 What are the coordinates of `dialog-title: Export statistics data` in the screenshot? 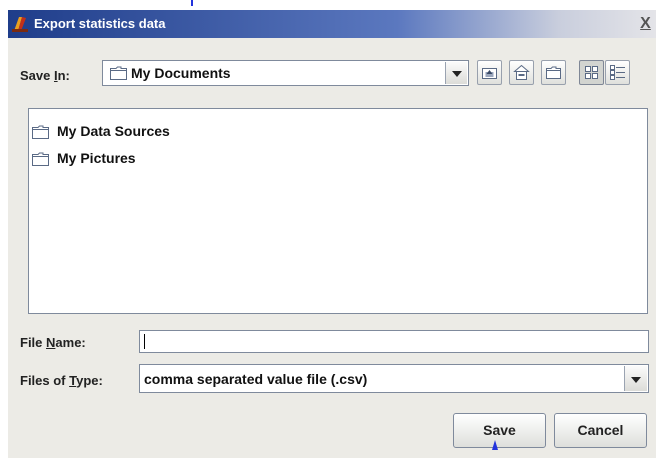 It's located at (100, 23).